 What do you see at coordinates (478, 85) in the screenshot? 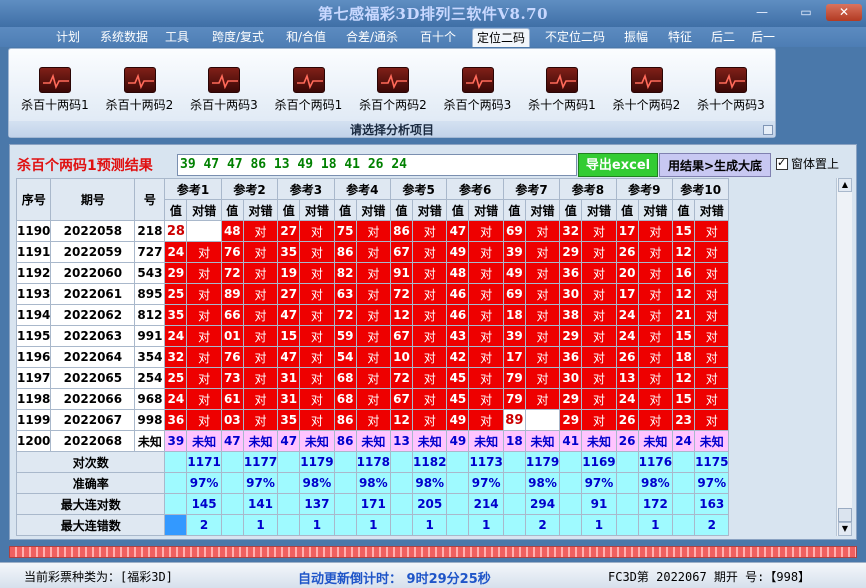
I see `ribbon-item-6: 杀百个两码3` at bounding box center [478, 85].